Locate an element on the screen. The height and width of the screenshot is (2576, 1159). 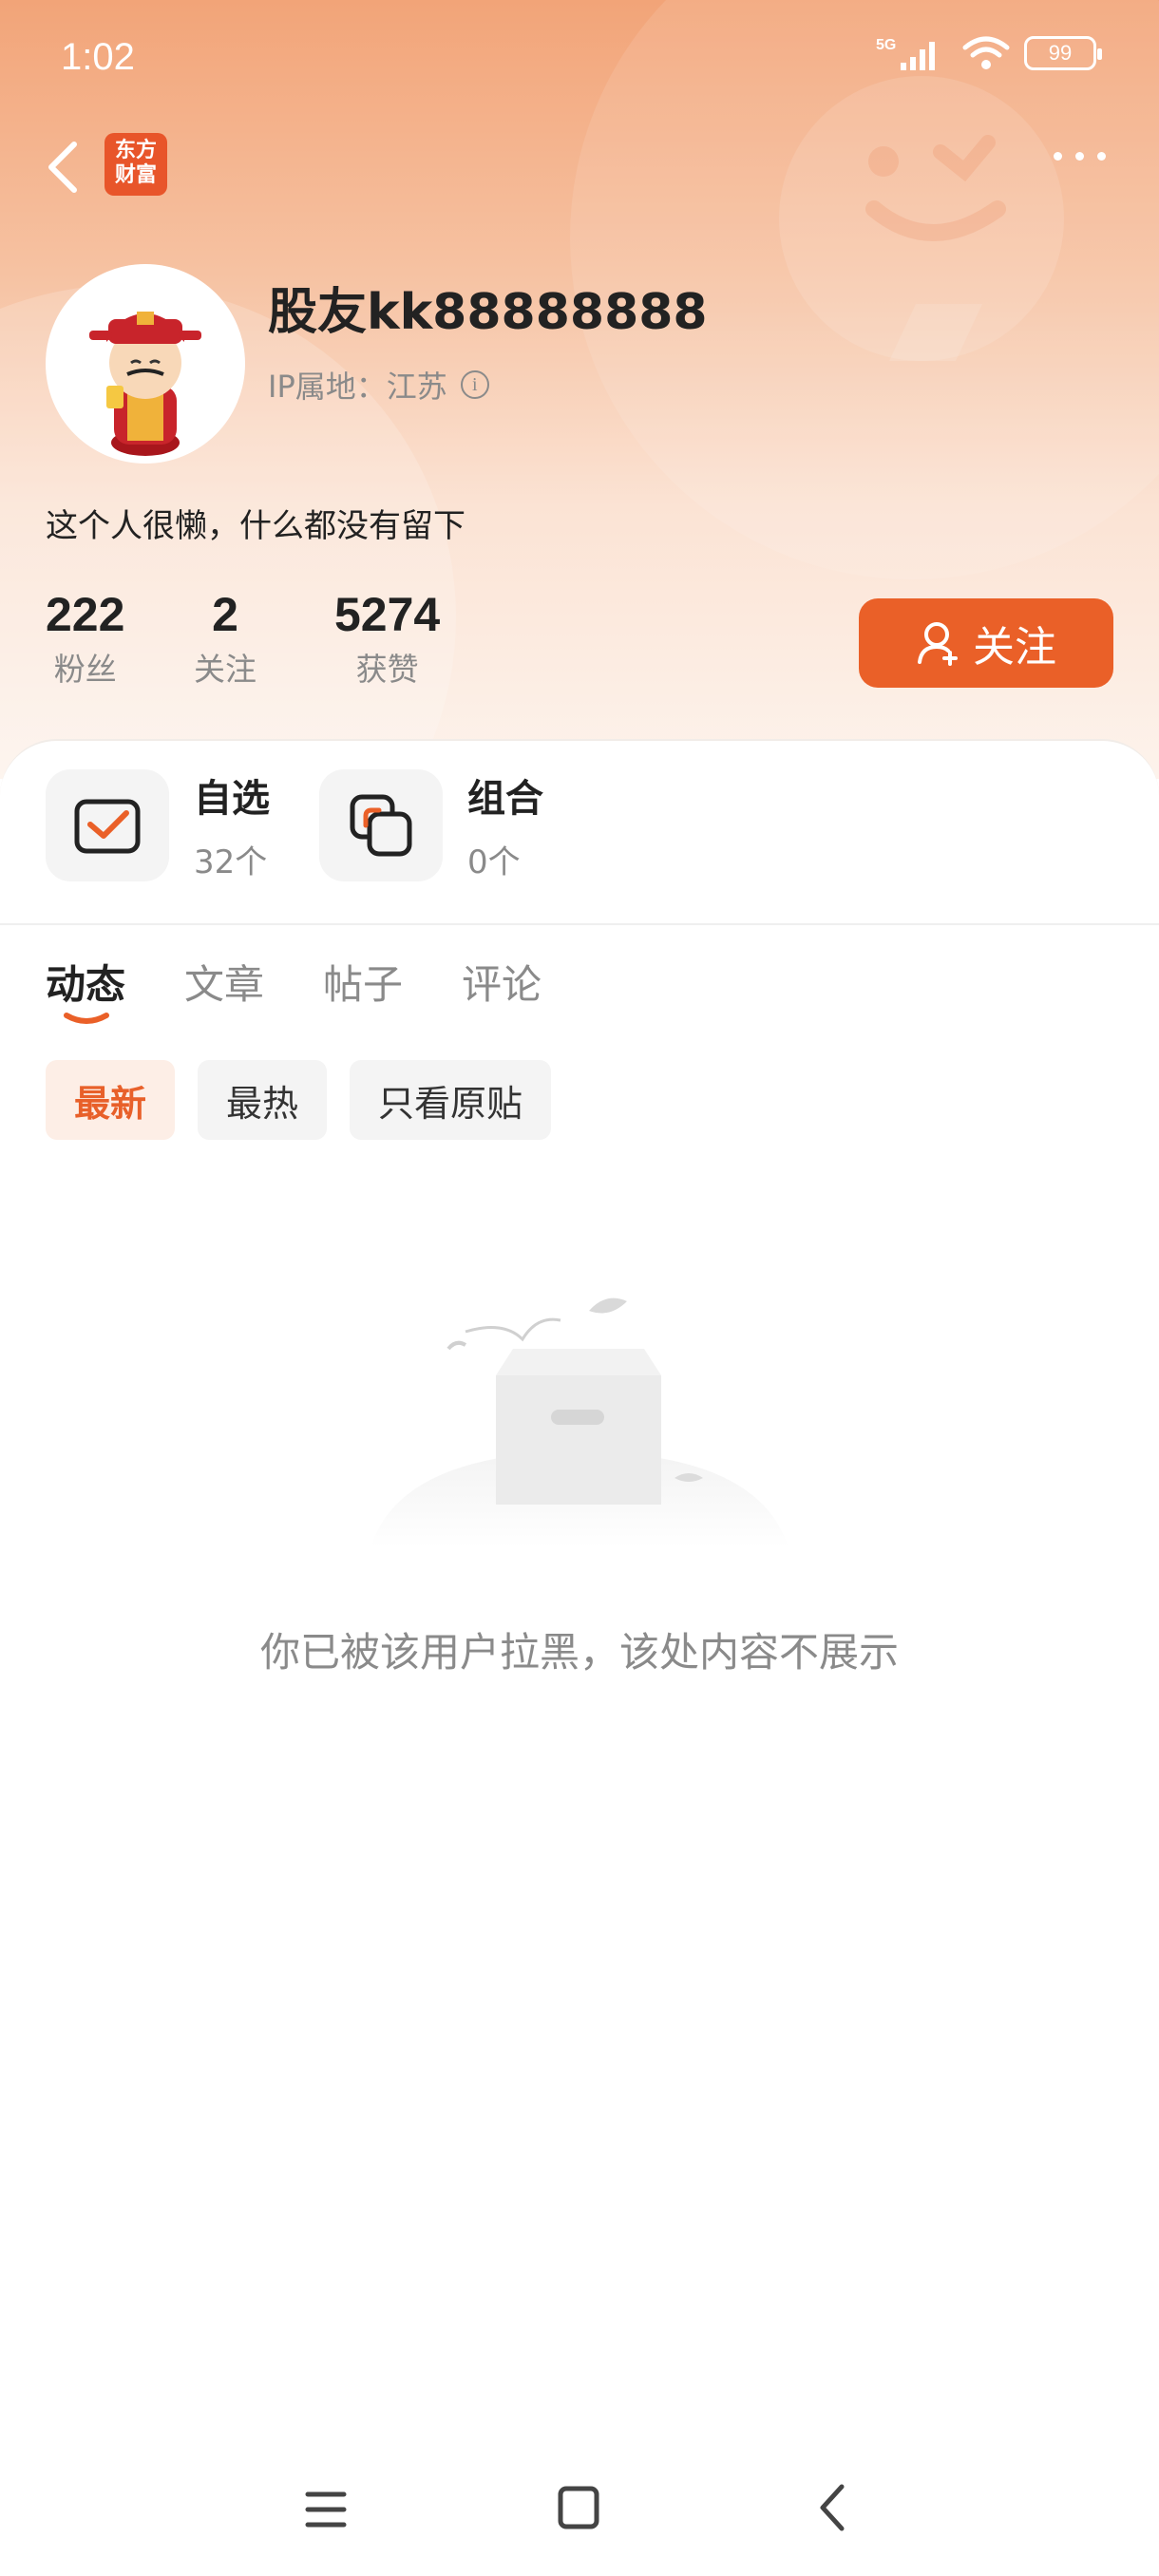
status-time: 1:02 is located at coordinates (98, 57).